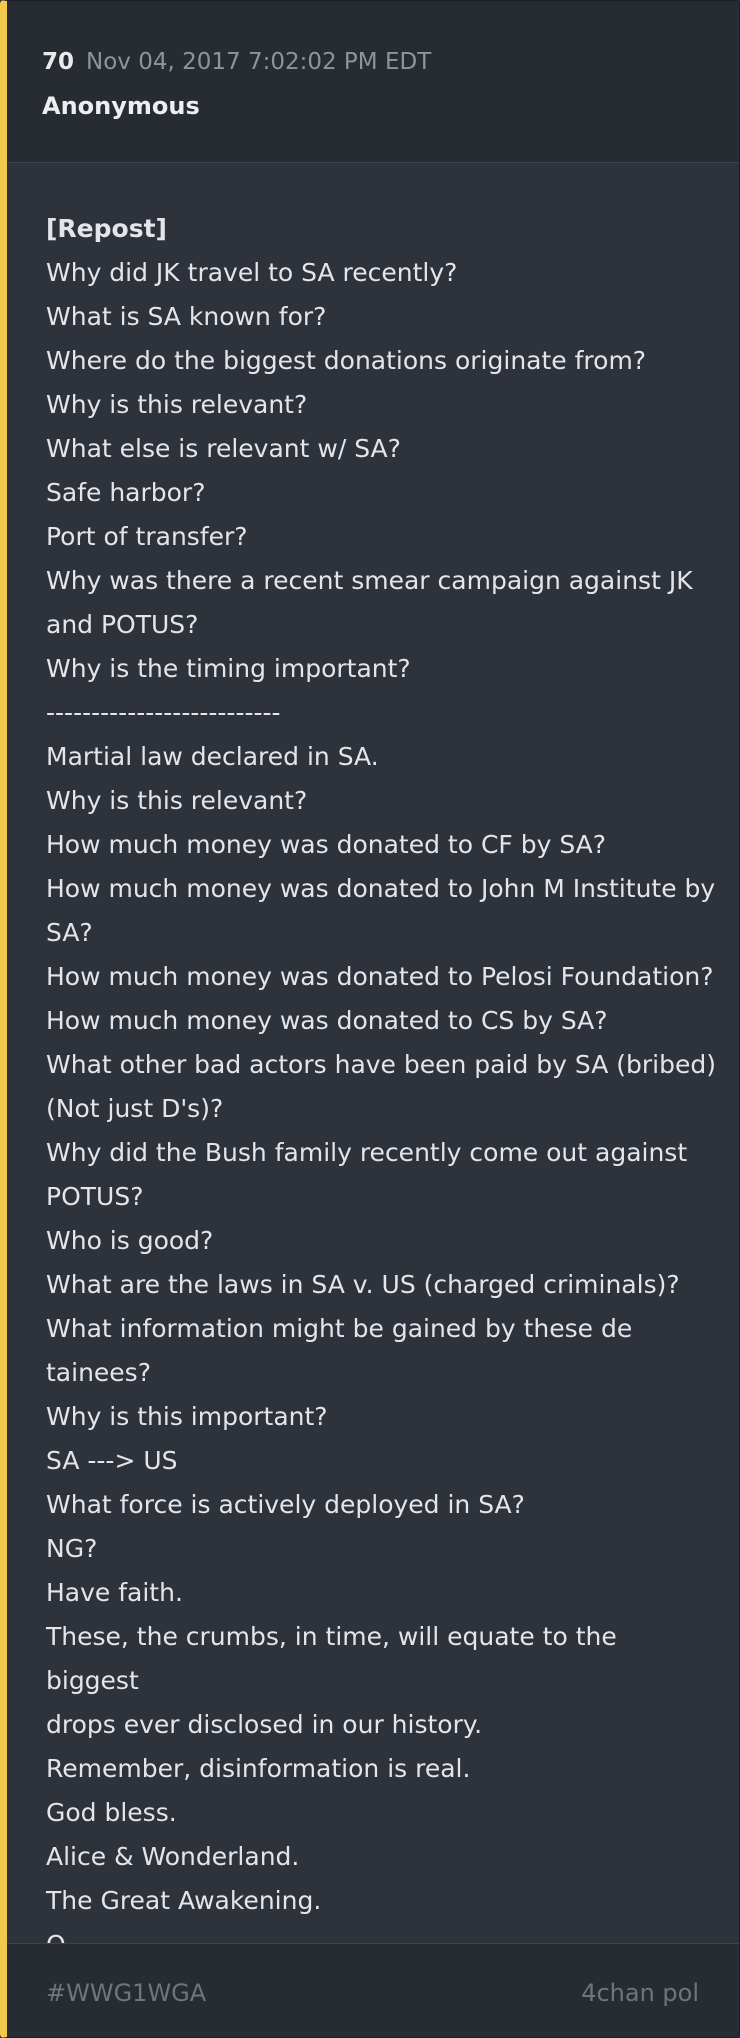 The width and height of the screenshot is (740, 2038). What do you see at coordinates (186, 316) in the screenshot?
I see `post-line: What is SA known for?` at bounding box center [186, 316].